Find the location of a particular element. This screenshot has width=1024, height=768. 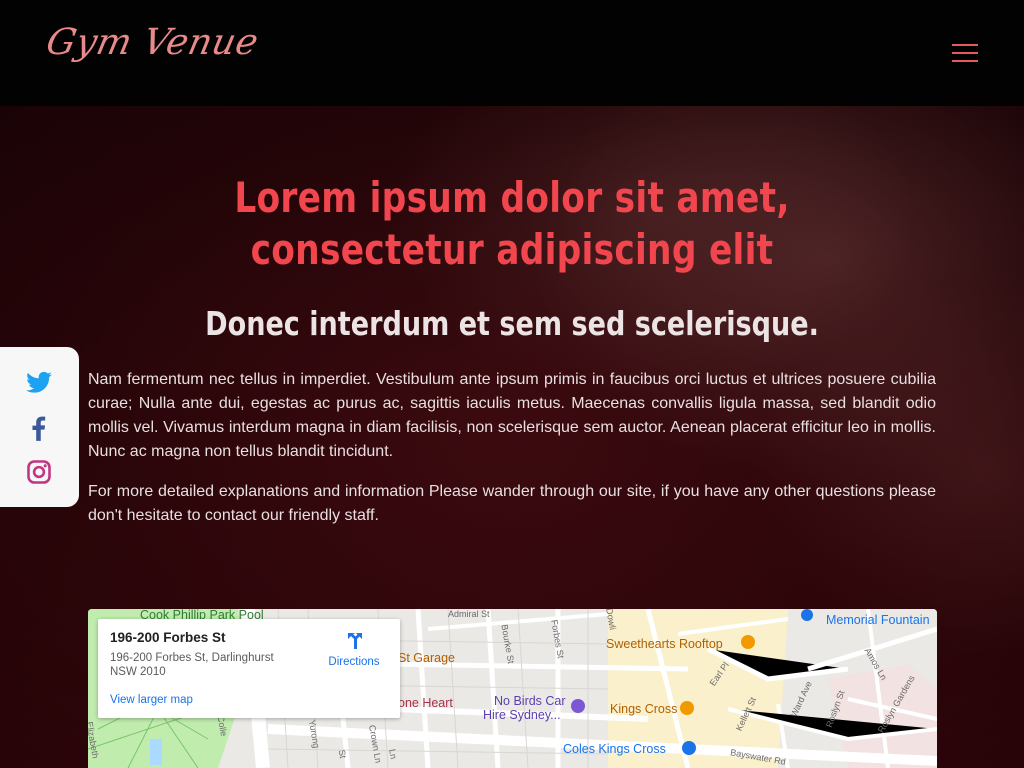

map-street-label: St is located at coordinates (342, 754).